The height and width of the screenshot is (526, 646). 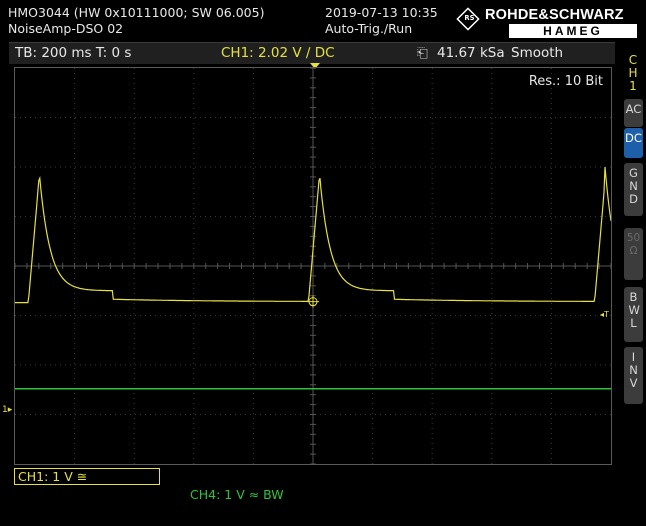 What do you see at coordinates (87, 476) in the screenshot?
I see `ch1-scale-label: CH1: 1 V ≅` at bounding box center [87, 476].